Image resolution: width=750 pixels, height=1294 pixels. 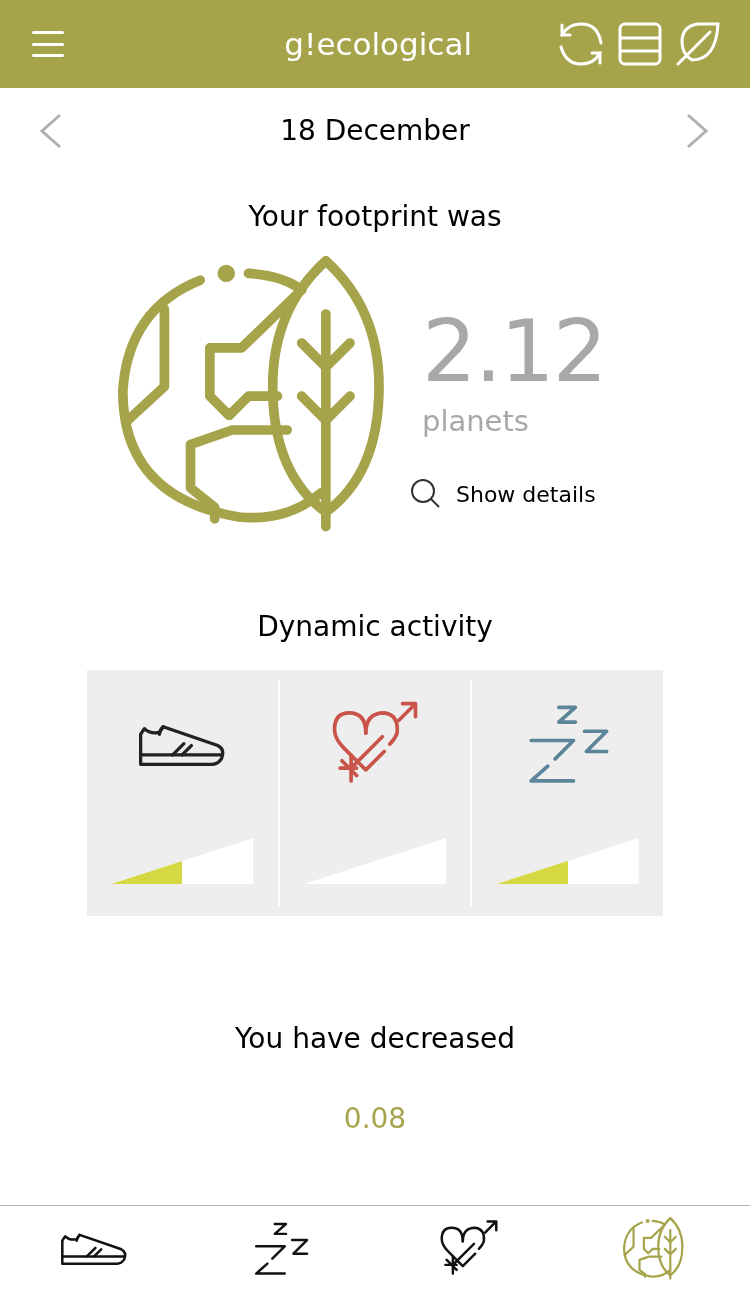 What do you see at coordinates (476, 421) in the screenshot?
I see `footprint-unit: planets` at bounding box center [476, 421].